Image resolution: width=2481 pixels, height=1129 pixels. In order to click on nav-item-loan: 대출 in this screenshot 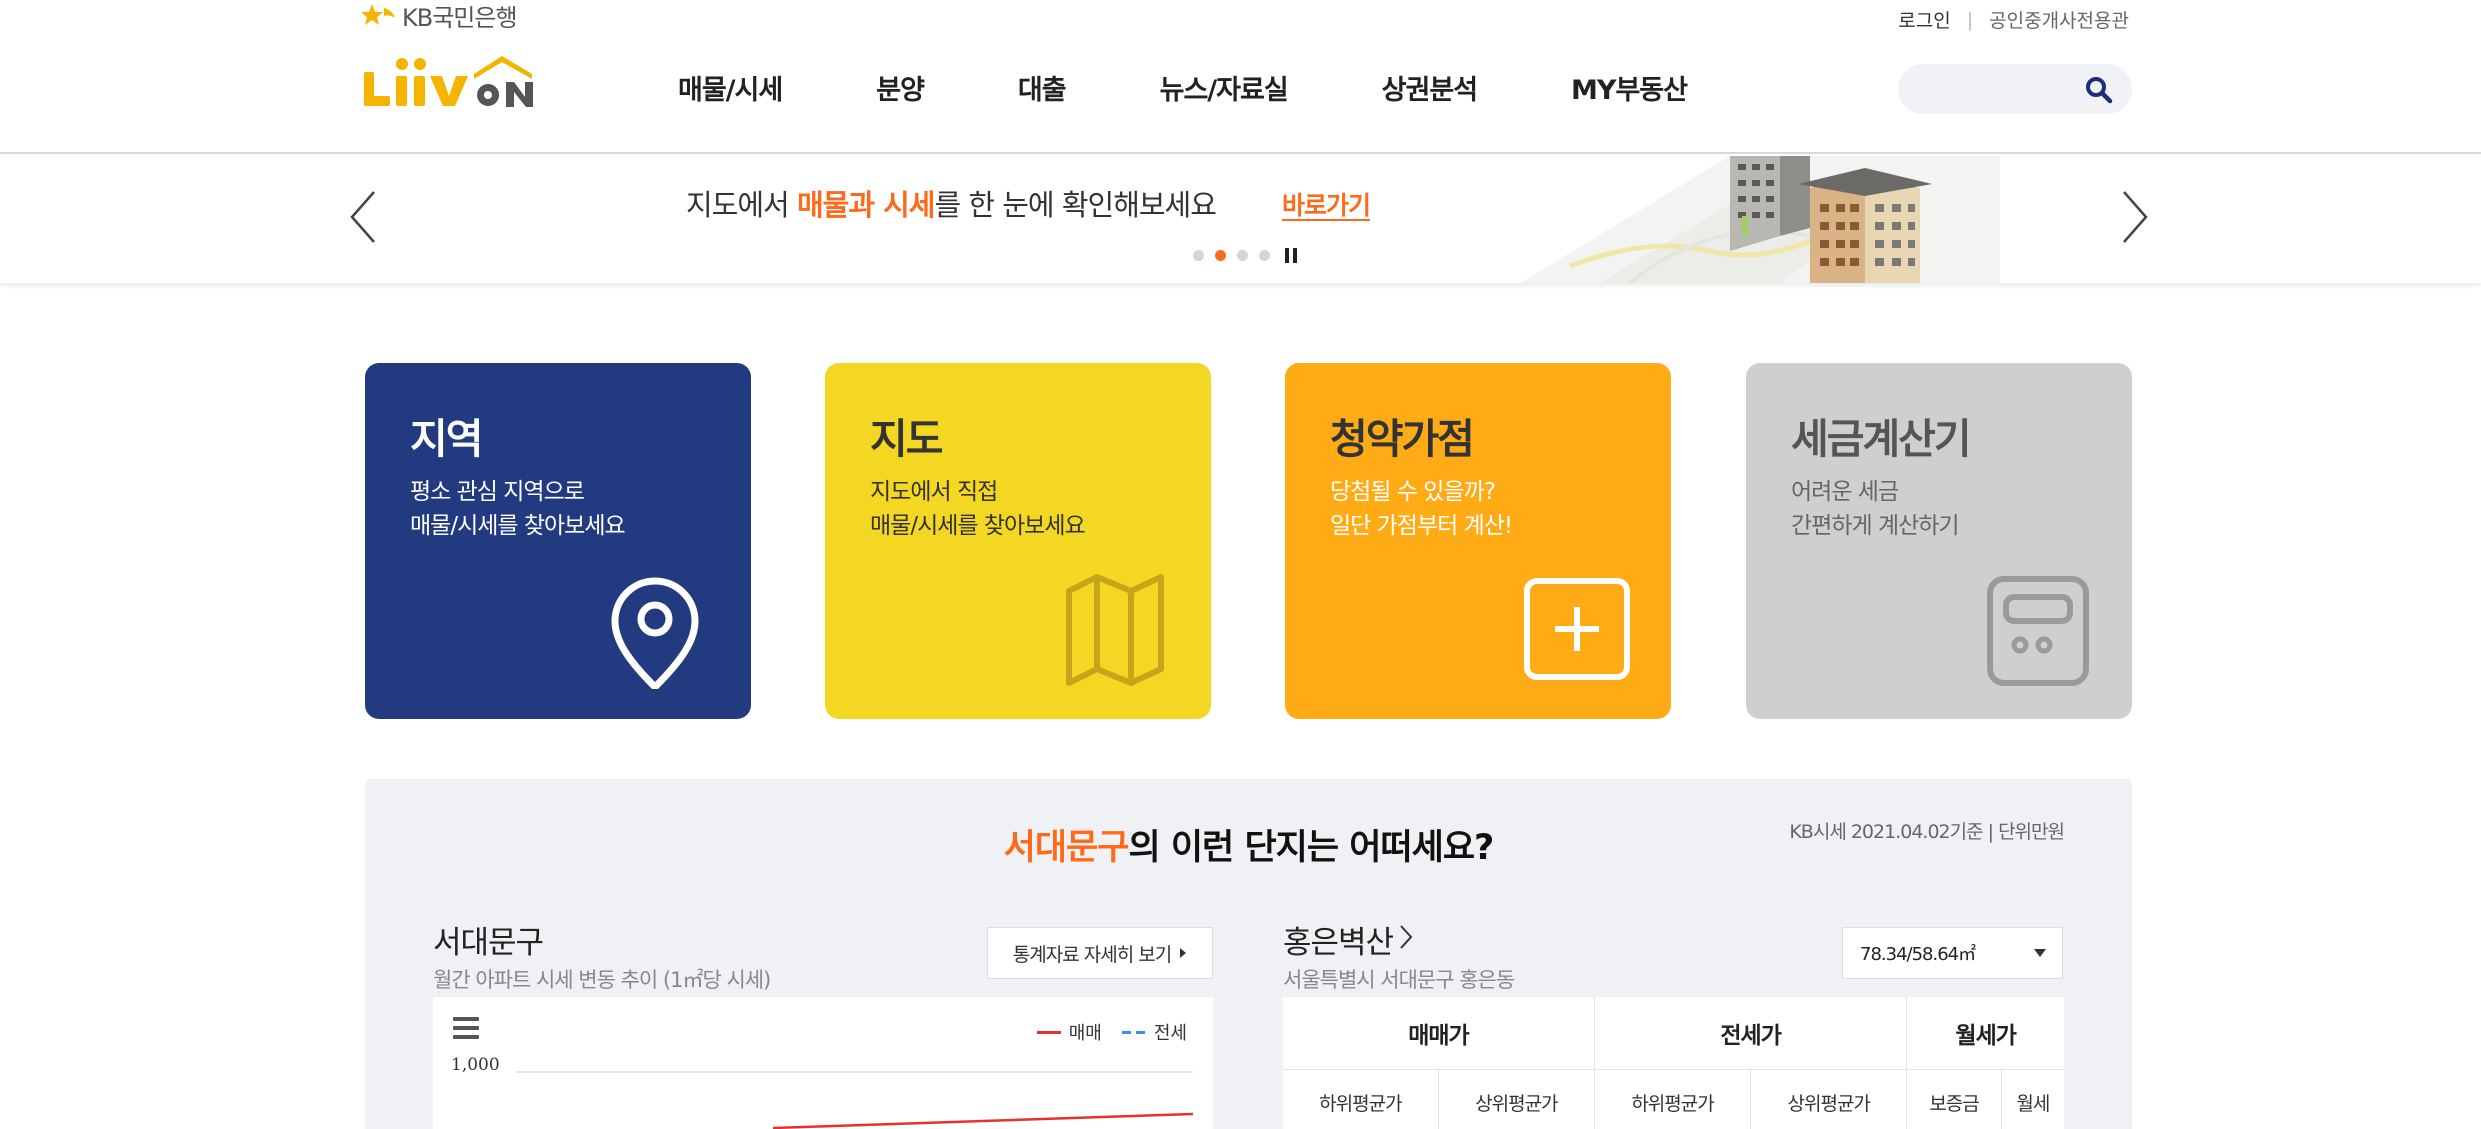, I will do `click(1042, 87)`.